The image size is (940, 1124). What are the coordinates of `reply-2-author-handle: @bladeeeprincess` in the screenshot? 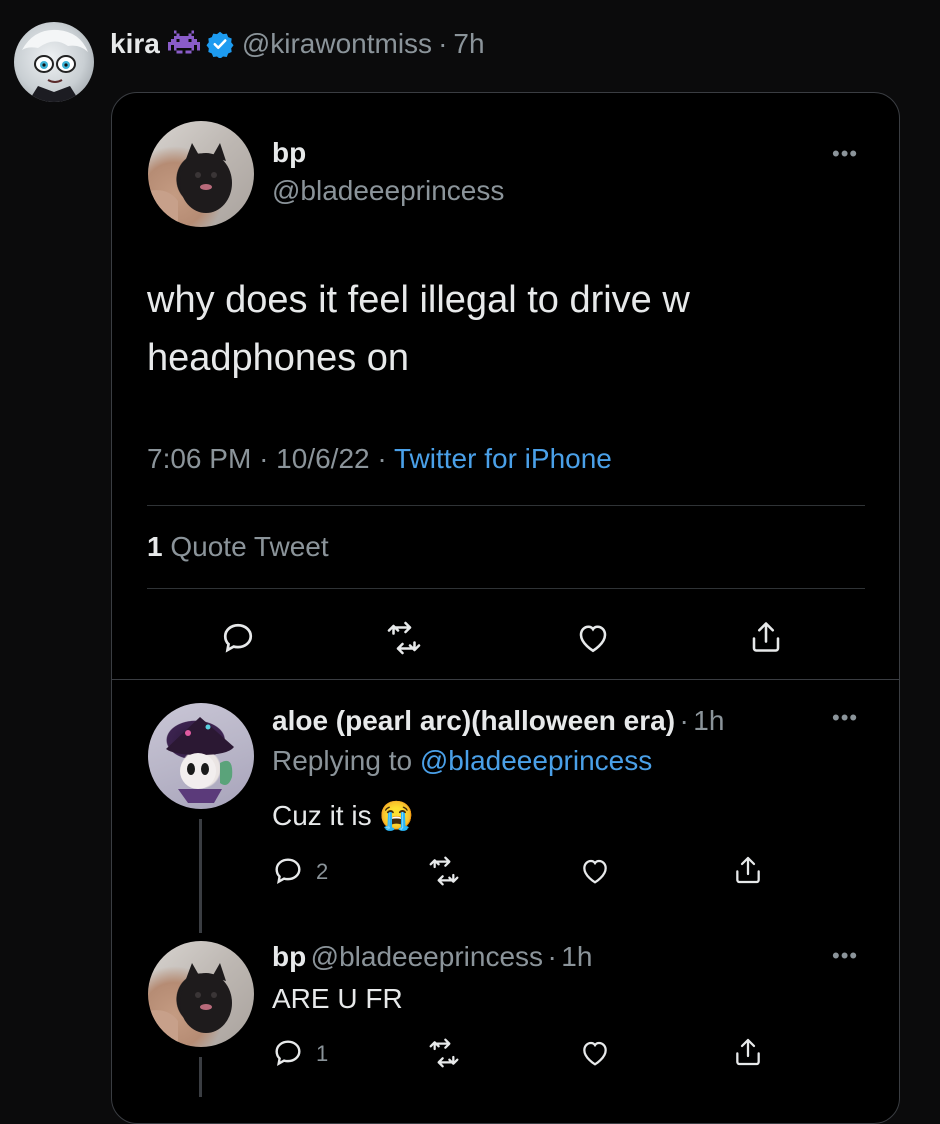 It's located at (427, 956).